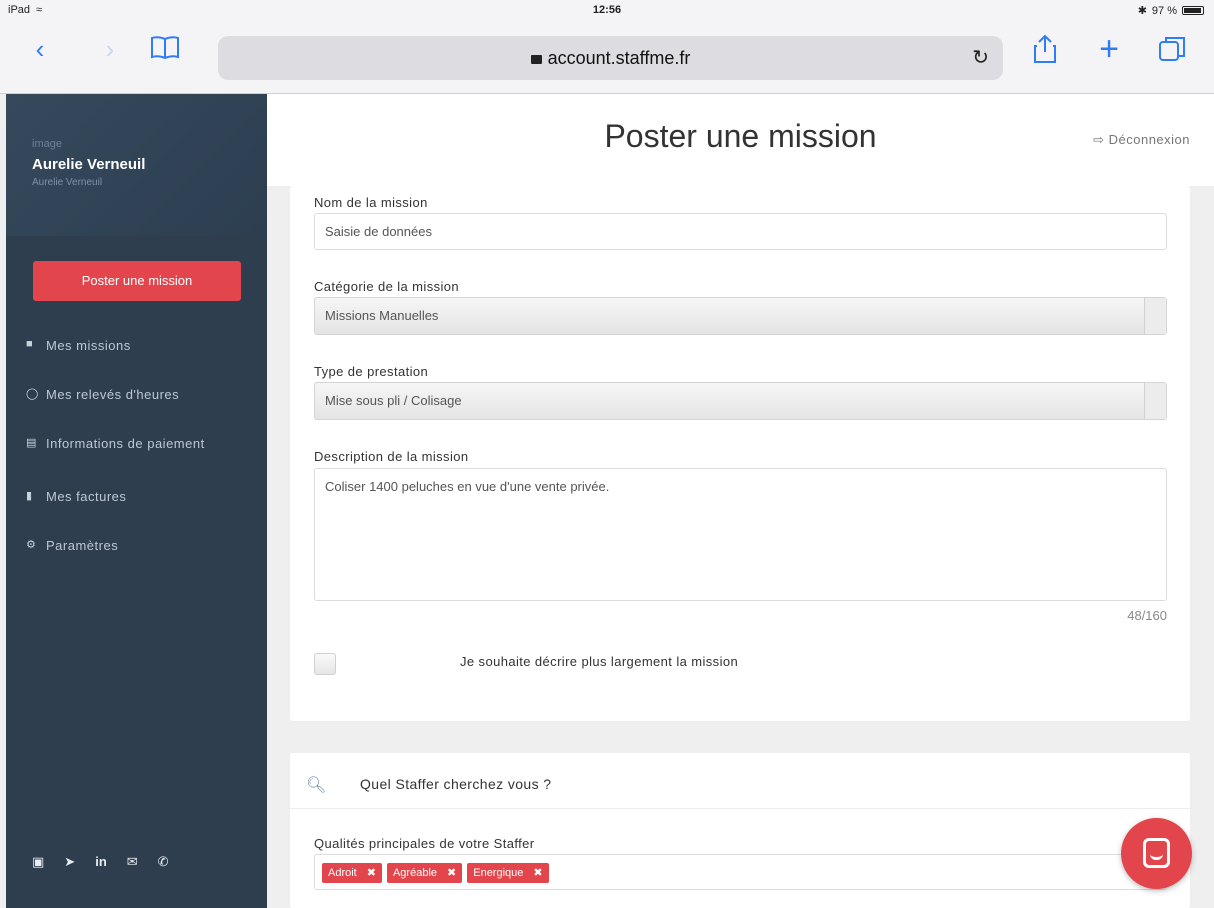 This screenshot has height=908, width=1214. What do you see at coordinates (40, 49) in the screenshot?
I see `back-icon: ‹` at bounding box center [40, 49].